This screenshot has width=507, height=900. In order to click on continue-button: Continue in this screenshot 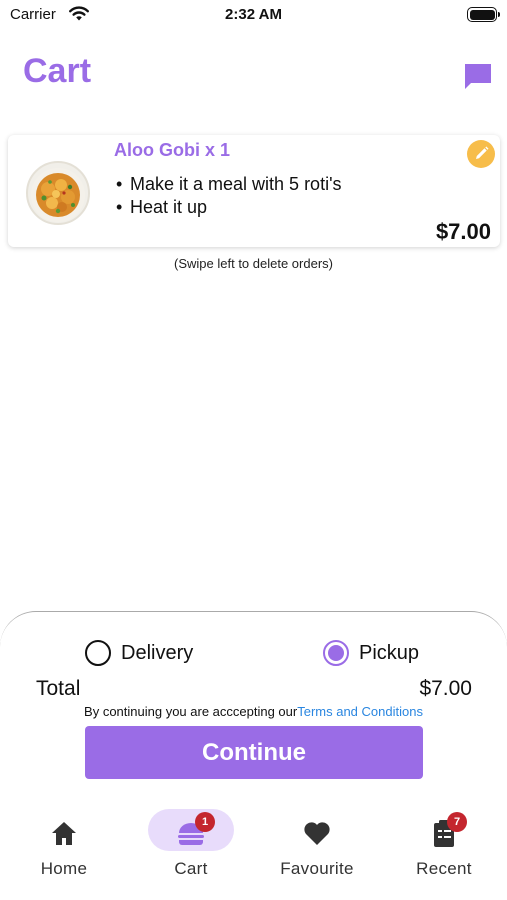, I will do `click(254, 752)`.